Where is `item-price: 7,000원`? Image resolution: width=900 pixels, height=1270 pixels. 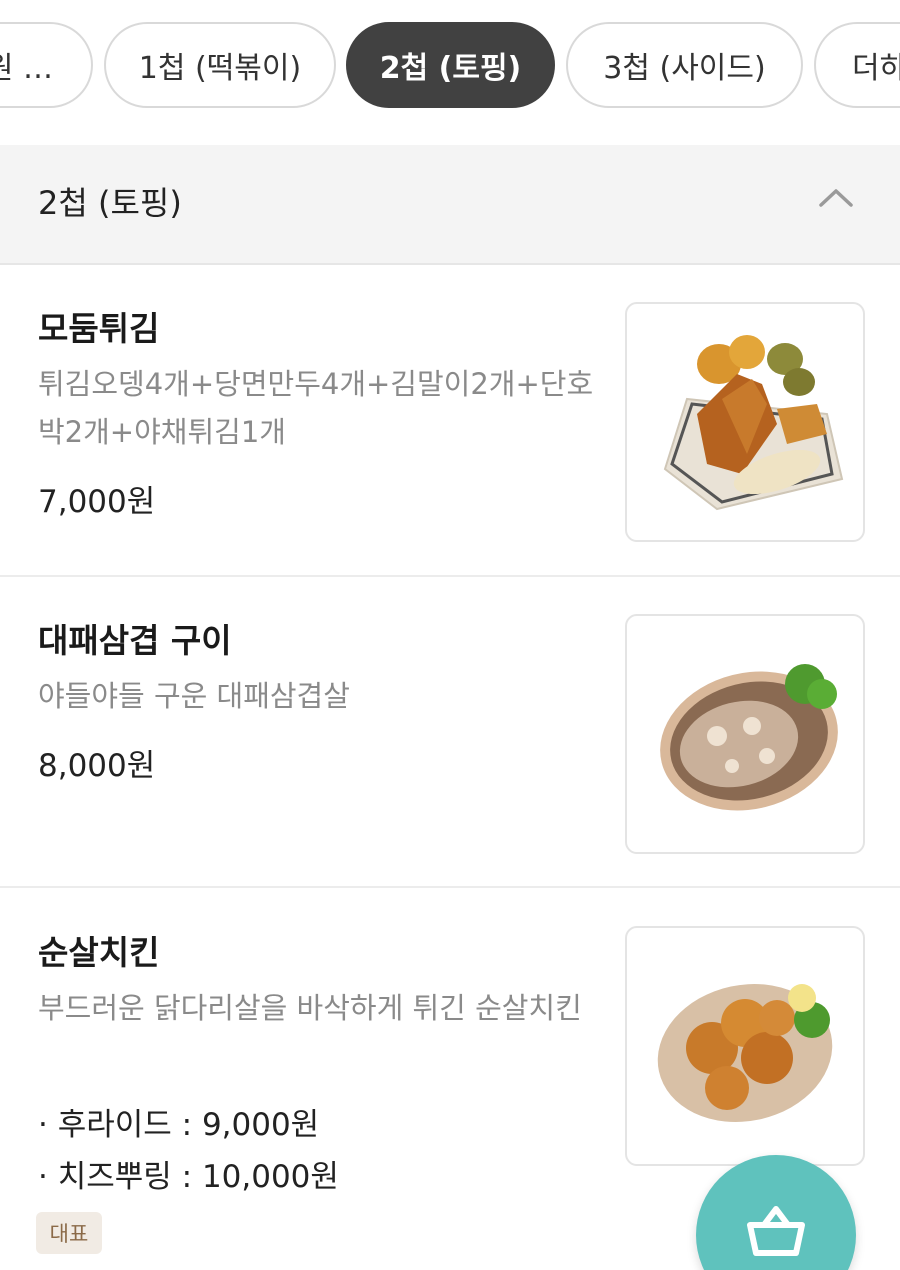 item-price: 7,000원 is located at coordinates (97, 502).